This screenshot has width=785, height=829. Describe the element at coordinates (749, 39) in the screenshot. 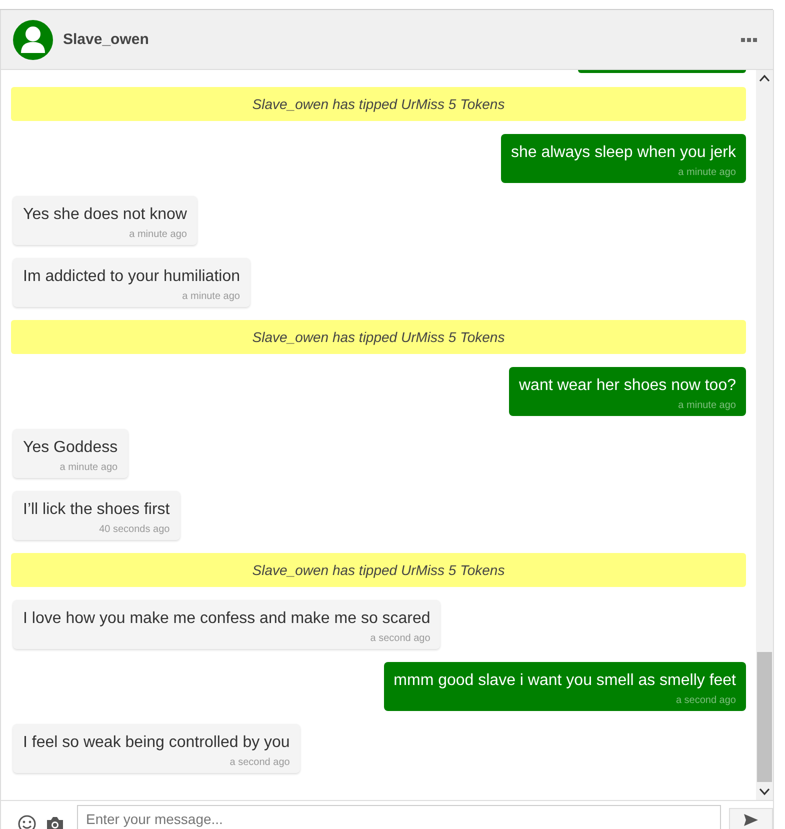

I see `more-icon` at that location.